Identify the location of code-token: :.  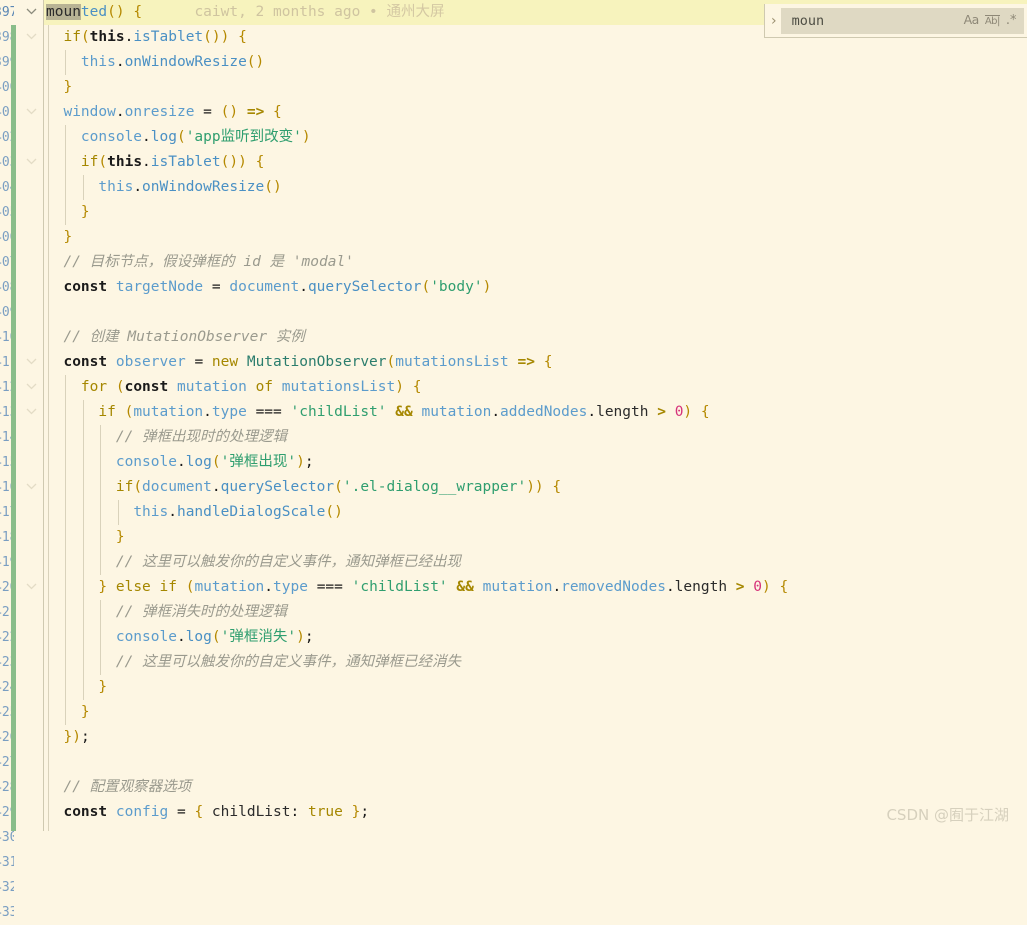
(295, 812).